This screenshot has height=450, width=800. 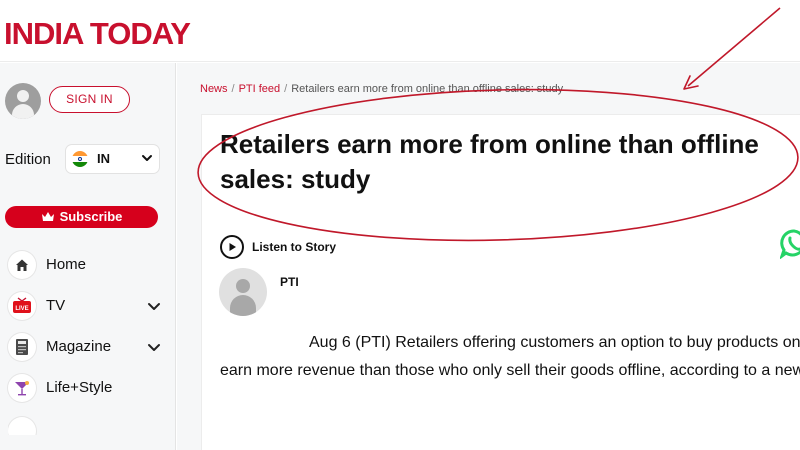 I want to click on magazine-icon, so click(x=22, y=347).